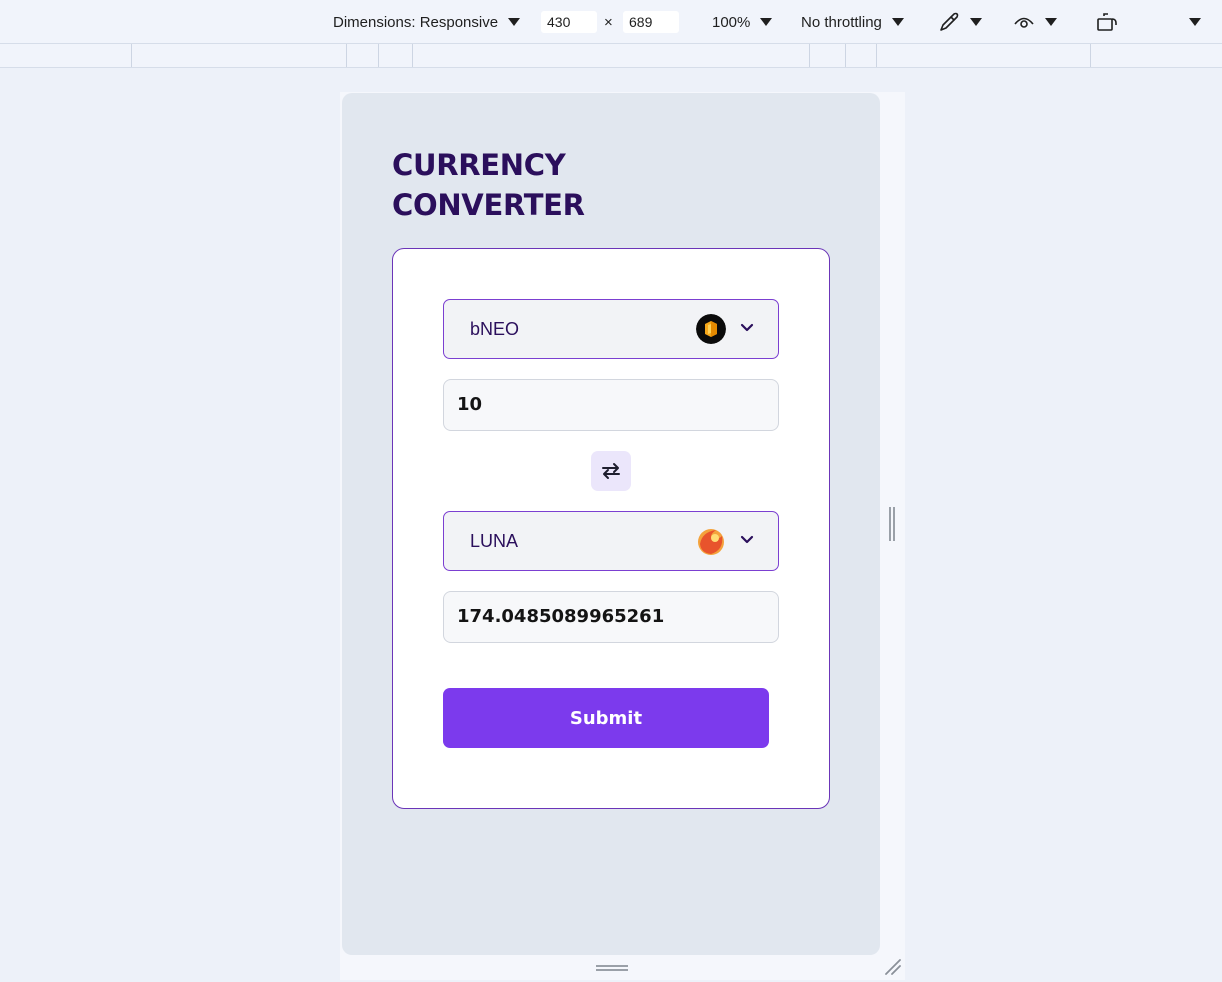 The image size is (1222, 982). I want to click on eye-icon, so click(1024, 22).